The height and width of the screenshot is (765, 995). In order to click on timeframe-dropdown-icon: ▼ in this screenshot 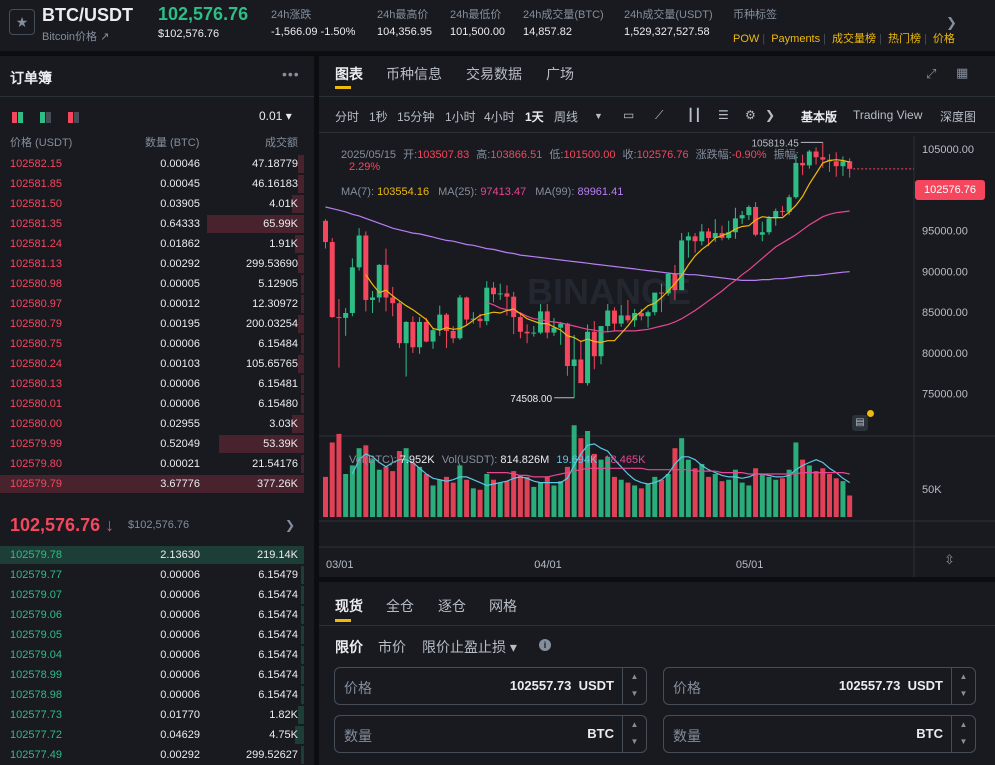, I will do `click(598, 116)`.